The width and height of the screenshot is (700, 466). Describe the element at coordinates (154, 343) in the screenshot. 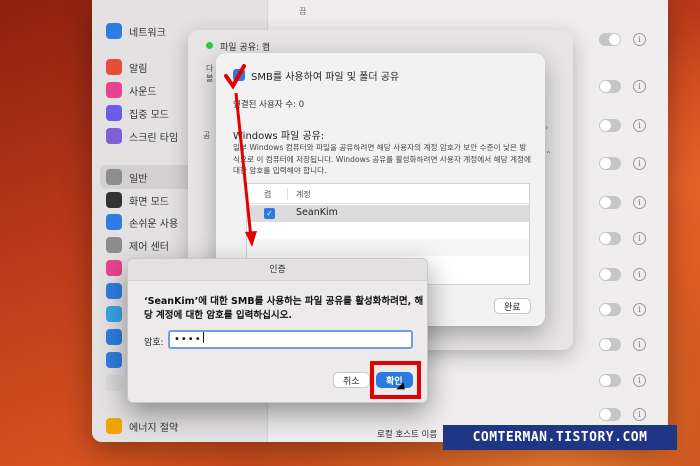

I see `password-label: 암호:` at that location.